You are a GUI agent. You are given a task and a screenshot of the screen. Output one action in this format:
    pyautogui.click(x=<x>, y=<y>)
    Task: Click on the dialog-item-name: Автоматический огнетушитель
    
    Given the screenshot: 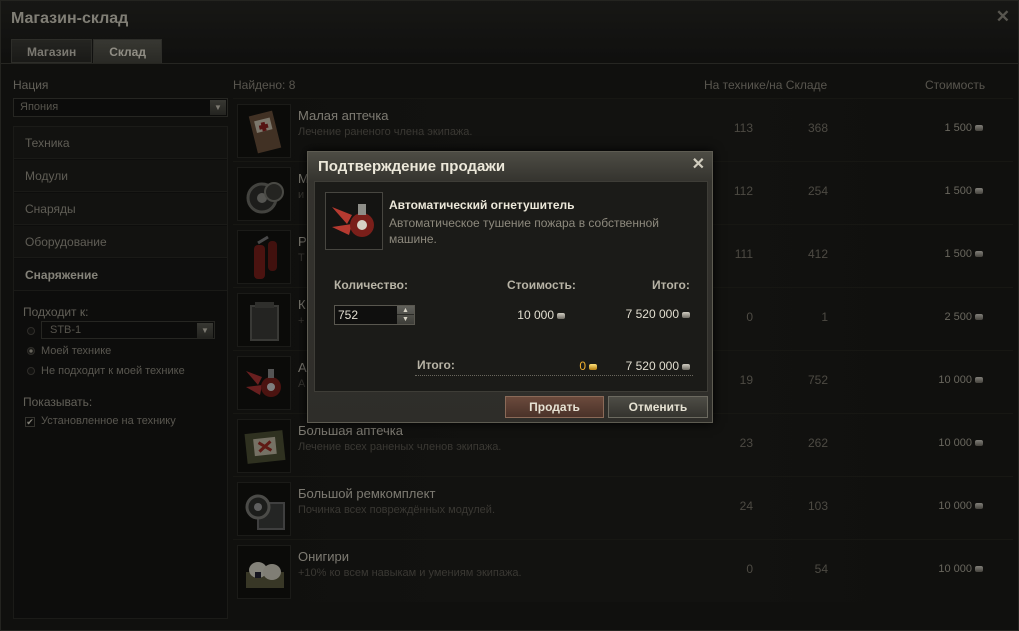 What is the action you would take?
    pyautogui.click(x=482, y=205)
    